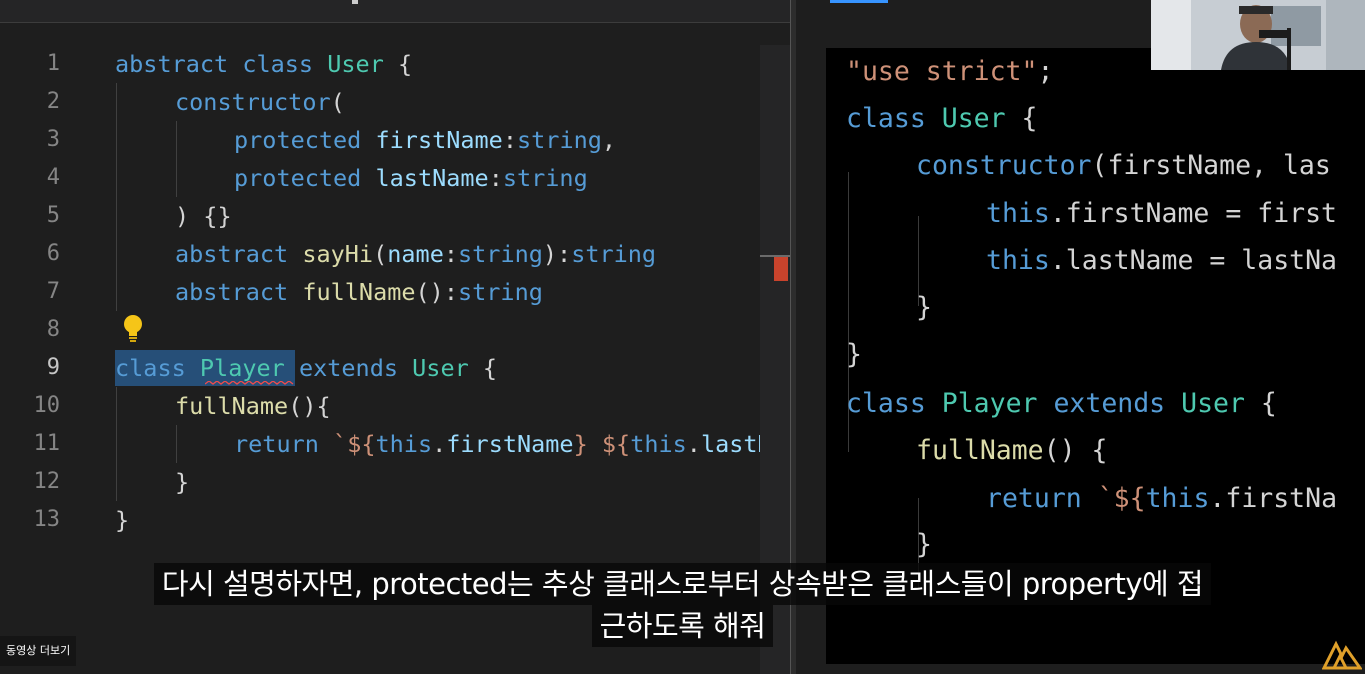 The image size is (1365, 674). What do you see at coordinates (781, 269) in the screenshot?
I see `scrollbar-error-marker` at bounding box center [781, 269].